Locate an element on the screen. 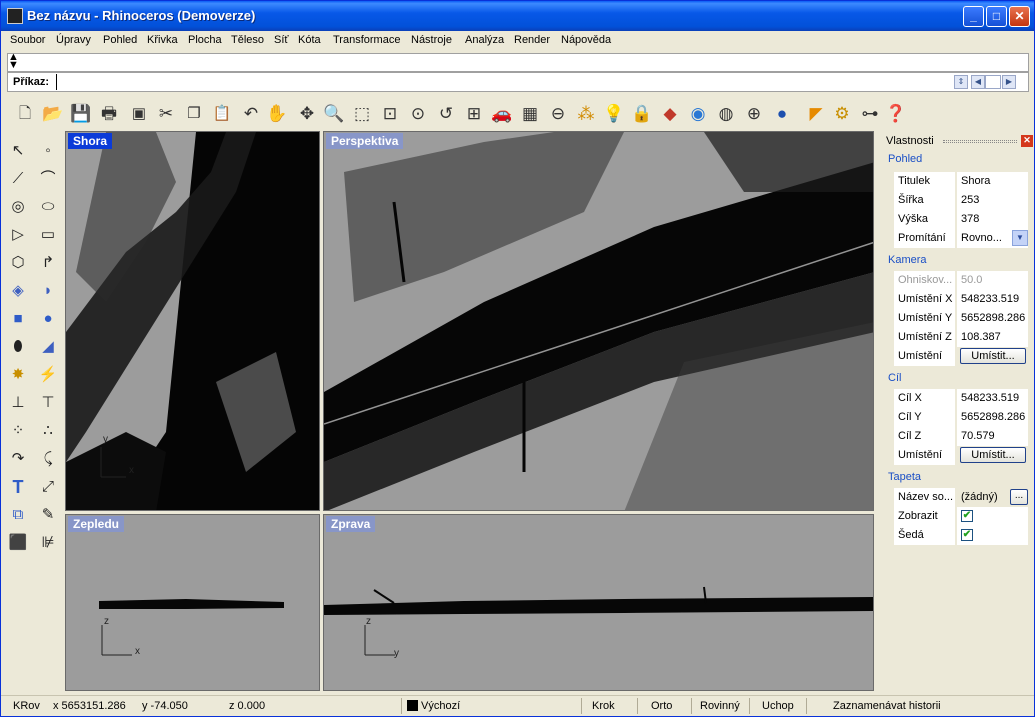 This screenshot has width=1035, height=717. point-icon: ◦ is located at coordinates (48, 151).